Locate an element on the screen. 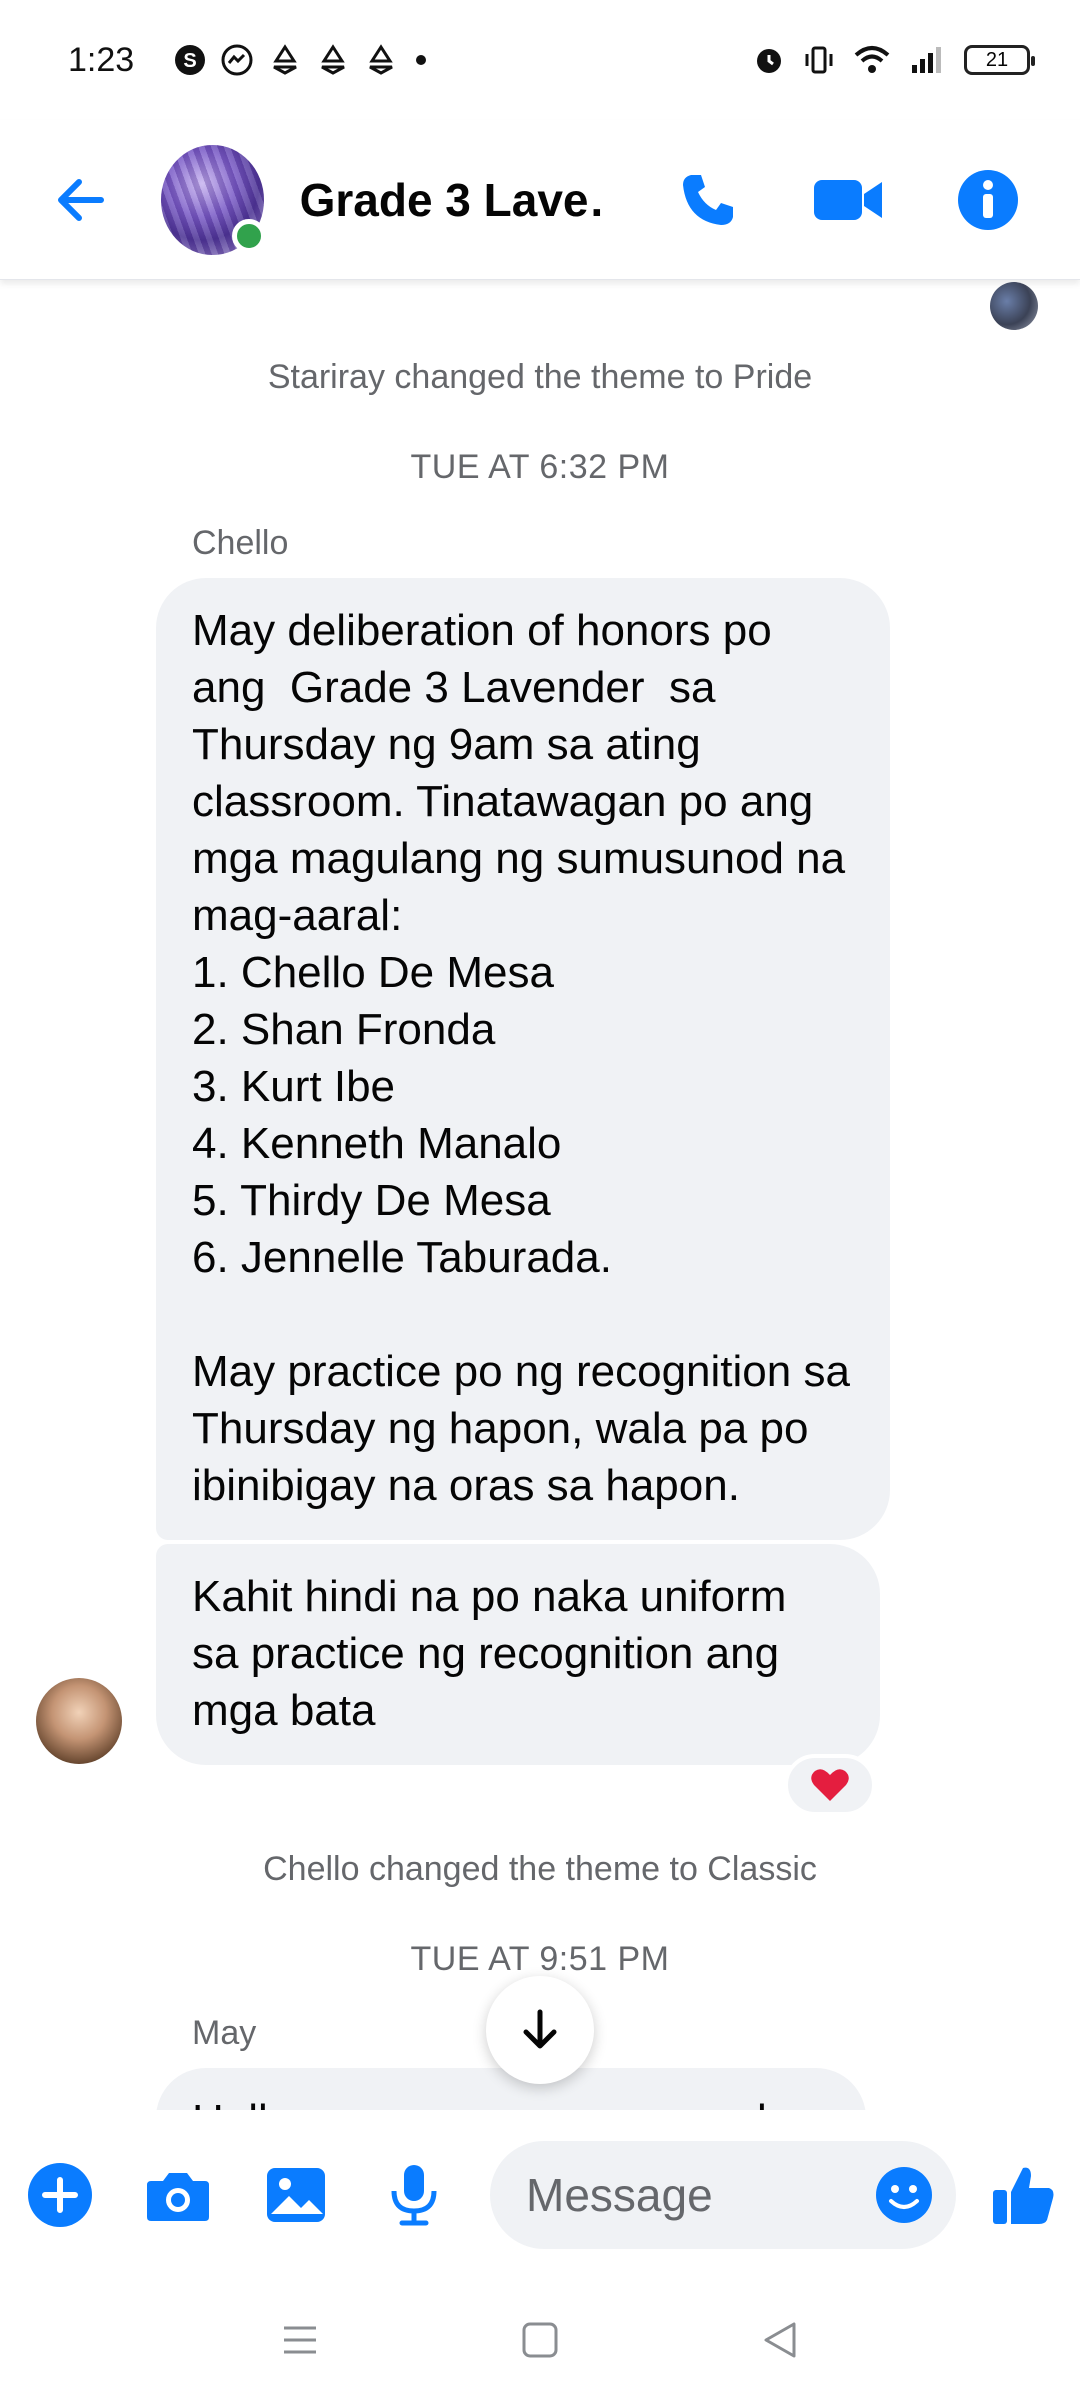 The width and height of the screenshot is (1080, 2400). home-button is located at coordinates (540, 2340).